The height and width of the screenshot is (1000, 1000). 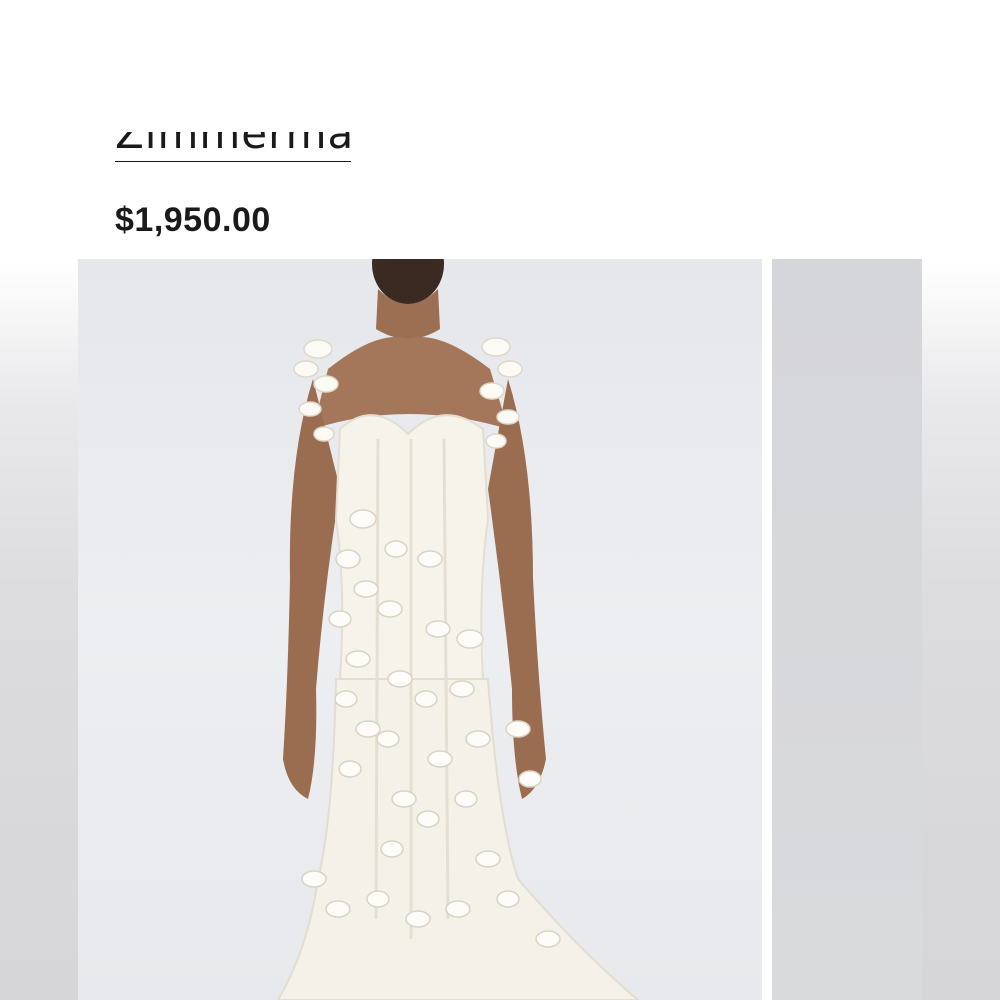 What do you see at coordinates (311, 589) in the screenshot?
I see `model-left-arm` at bounding box center [311, 589].